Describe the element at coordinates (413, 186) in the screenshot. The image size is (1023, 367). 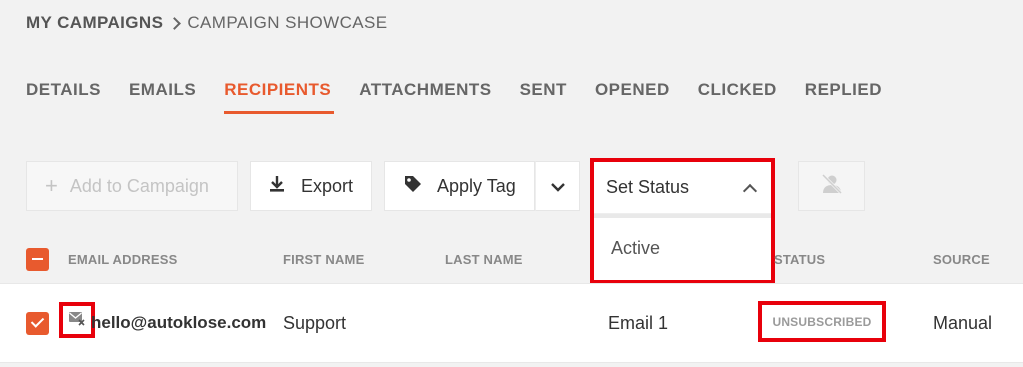
I see `tag-icon` at that location.